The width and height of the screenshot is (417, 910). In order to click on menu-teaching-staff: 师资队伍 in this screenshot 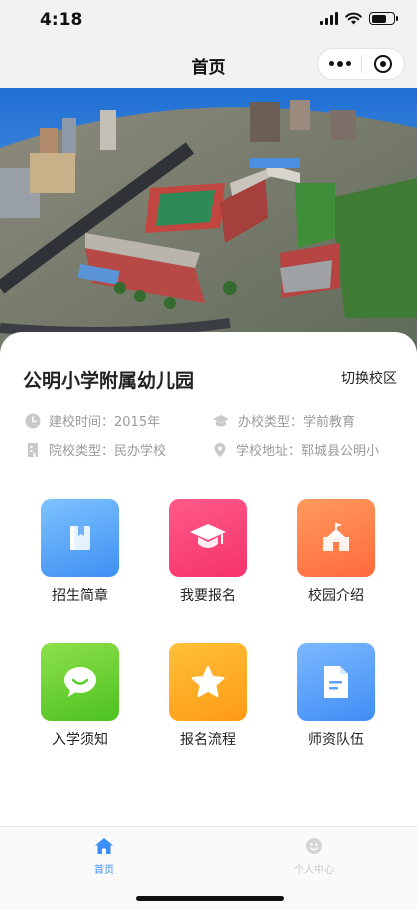, I will do `click(336, 696)`.